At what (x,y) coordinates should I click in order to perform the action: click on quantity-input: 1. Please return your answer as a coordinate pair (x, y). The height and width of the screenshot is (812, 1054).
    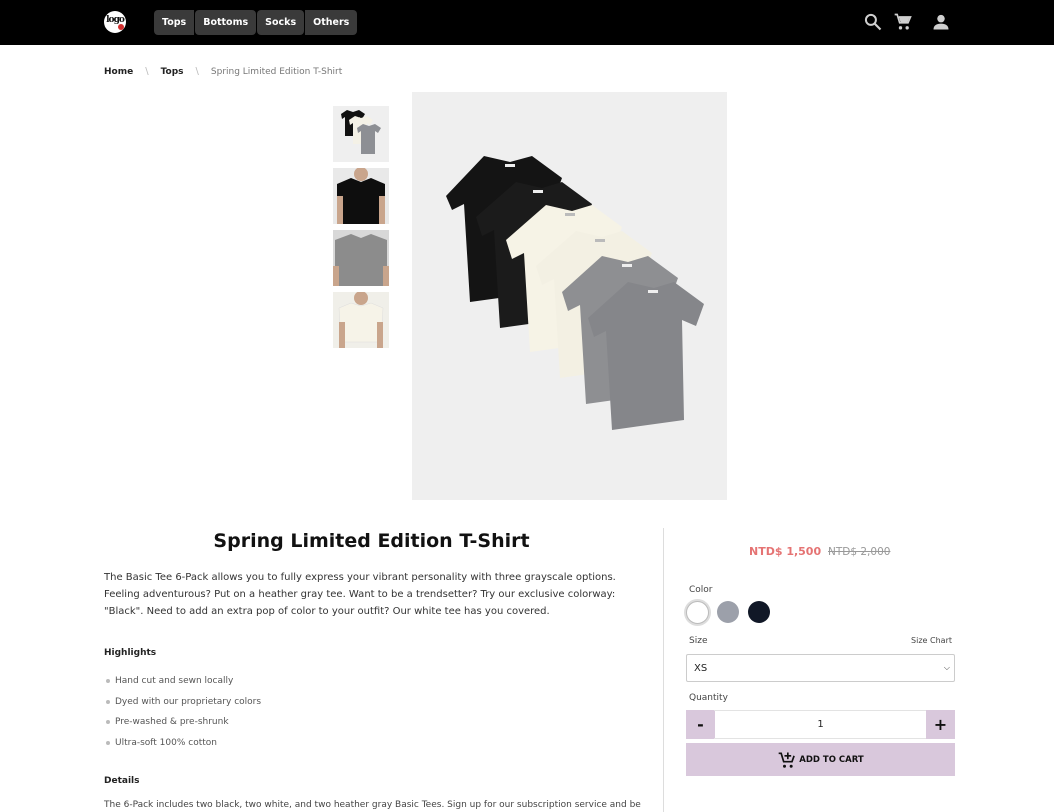
    Looking at the image, I should click on (820, 724).